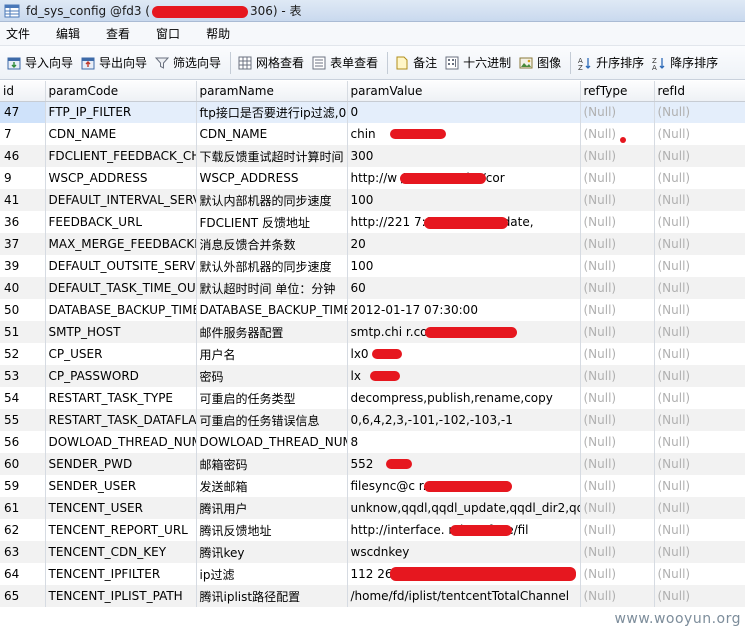  I want to click on paramname-cell: 腾讯用户, so click(272, 508).